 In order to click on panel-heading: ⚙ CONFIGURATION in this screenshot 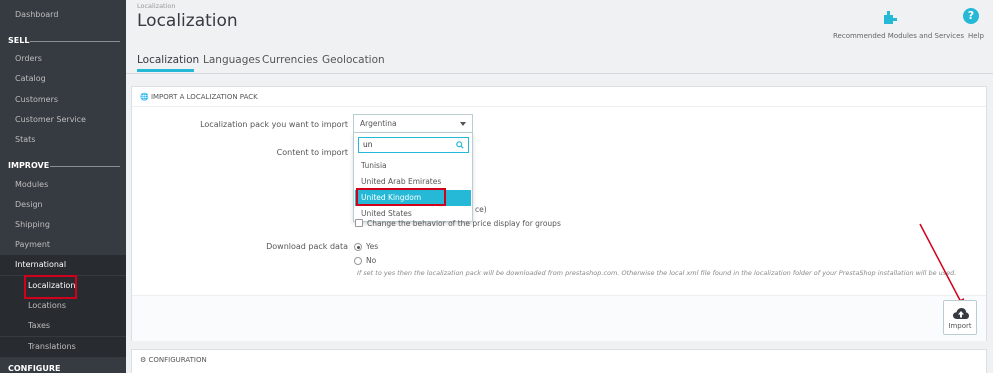, I will do `click(173, 360)`.